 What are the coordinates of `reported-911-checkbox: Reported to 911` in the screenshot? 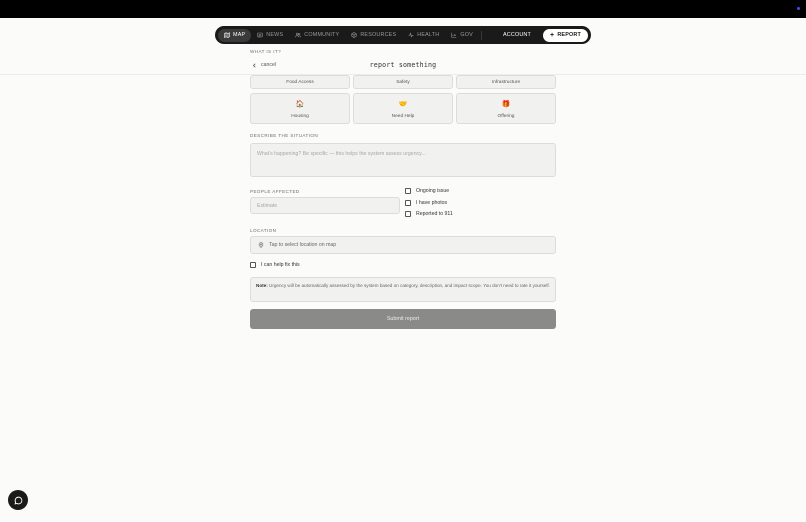 It's located at (429, 214).